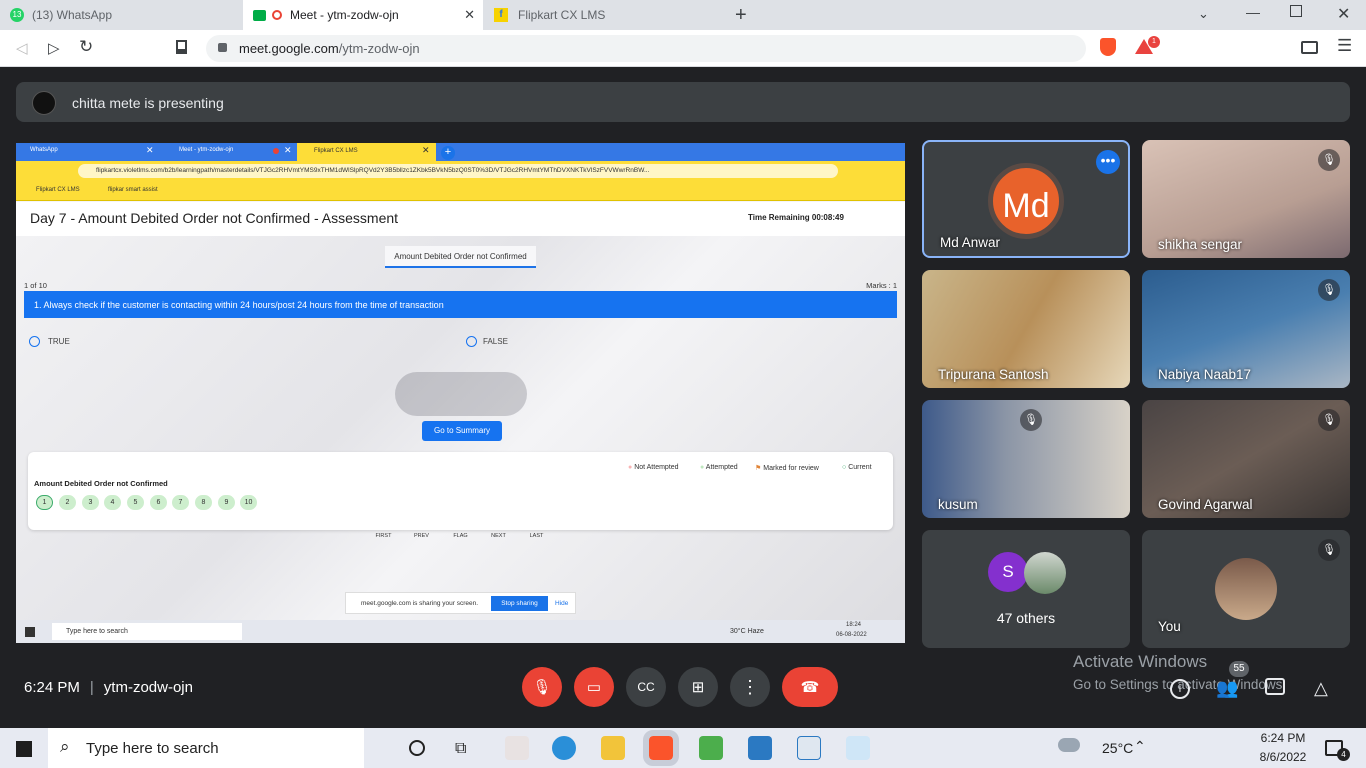  Describe the element at coordinates (289, 48) in the screenshot. I see `url-domain: meet.google.com` at that location.